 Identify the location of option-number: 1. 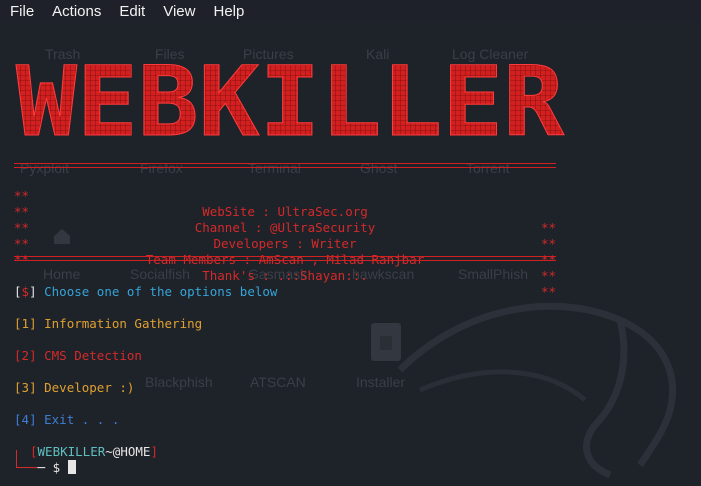
(25, 323).